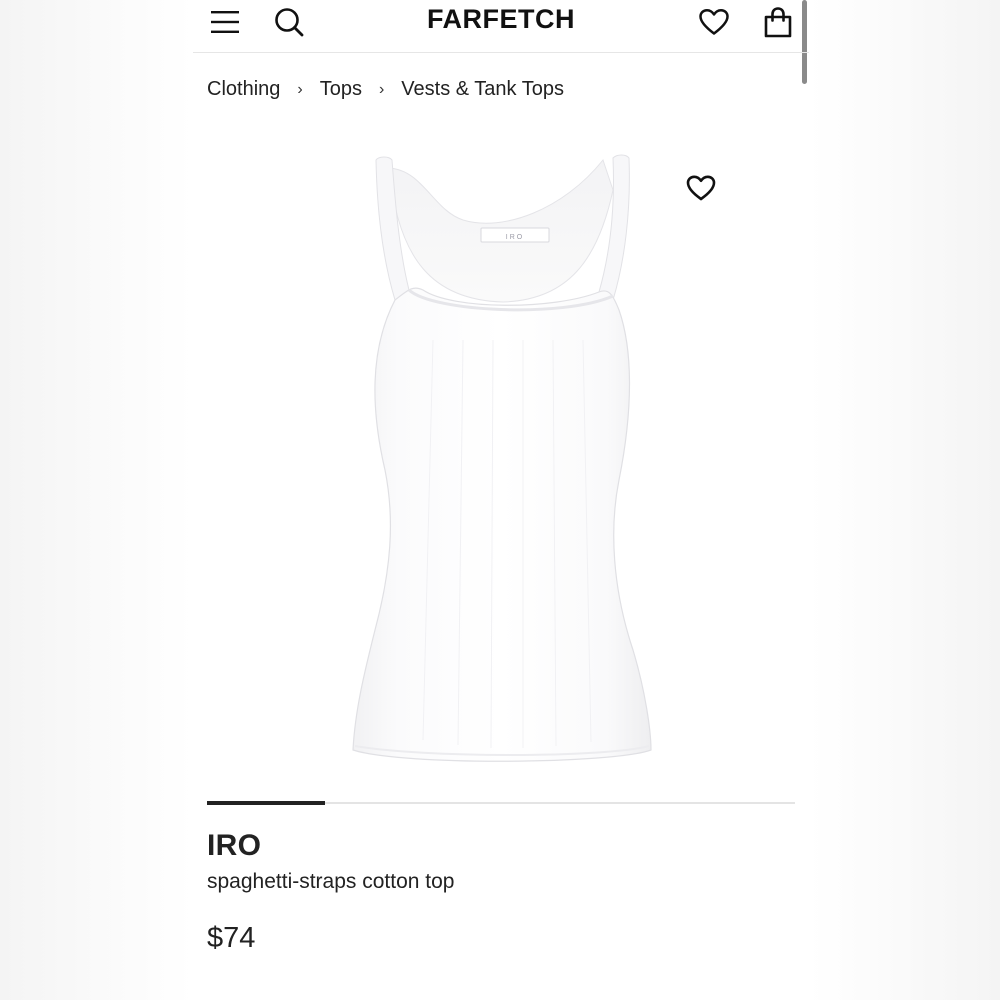 This screenshot has height=1000, width=1000. I want to click on product-price: $74, so click(231, 938).